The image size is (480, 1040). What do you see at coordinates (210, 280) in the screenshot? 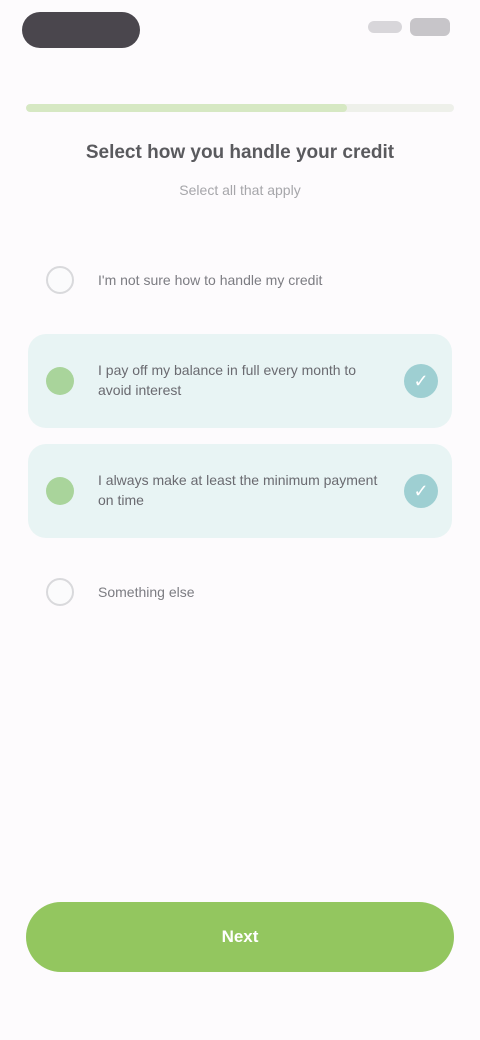
I see `option-label: I'm not sure how to handle my credit` at bounding box center [210, 280].